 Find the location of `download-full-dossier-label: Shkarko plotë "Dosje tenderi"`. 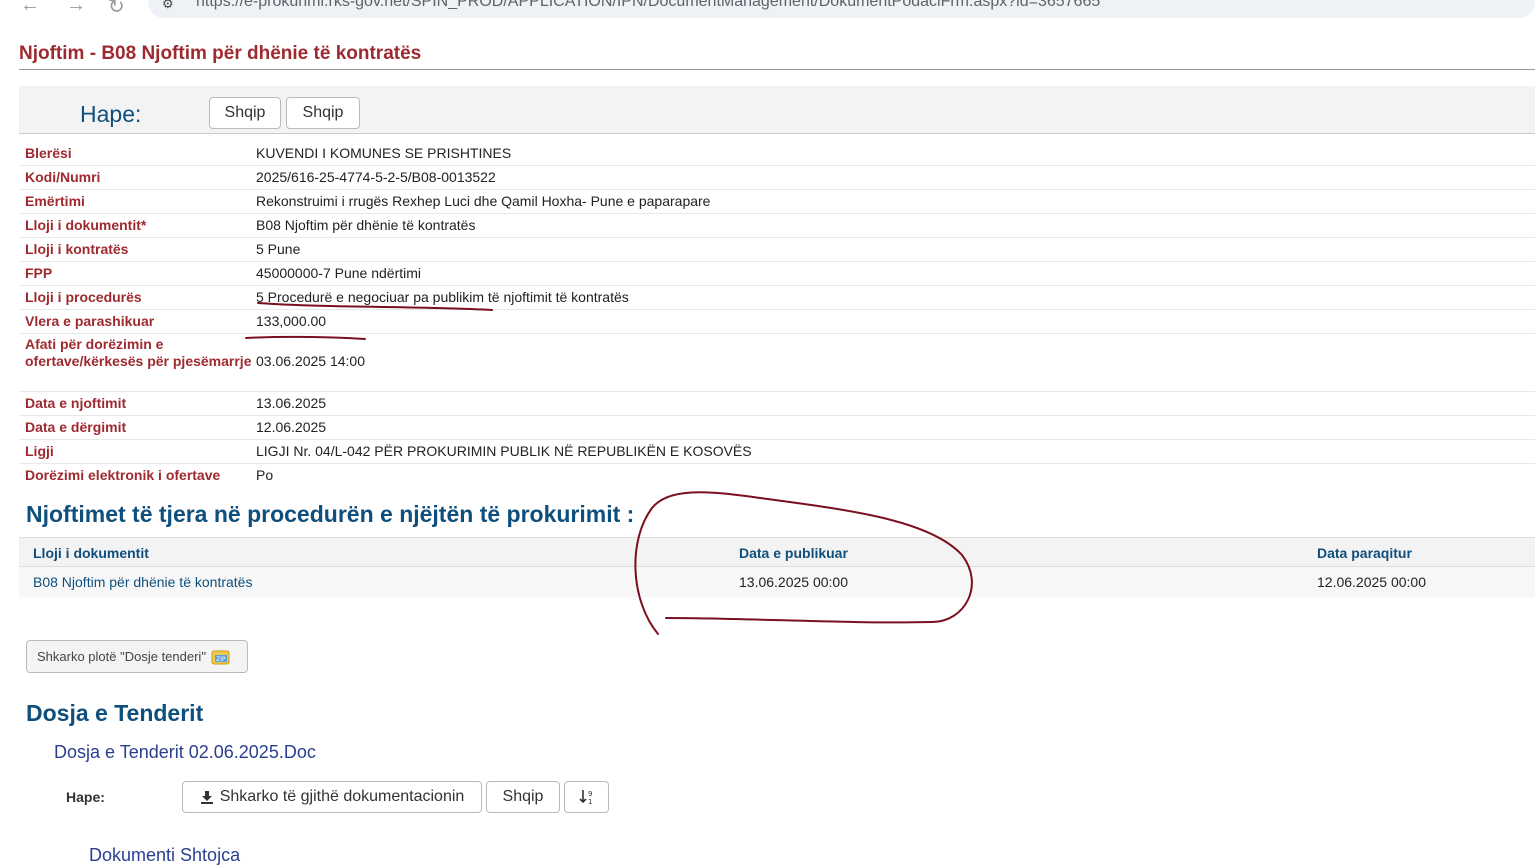

download-full-dossier-label: Shkarko plotë "Dosje tenderi" is located at coordinates (121, 656).